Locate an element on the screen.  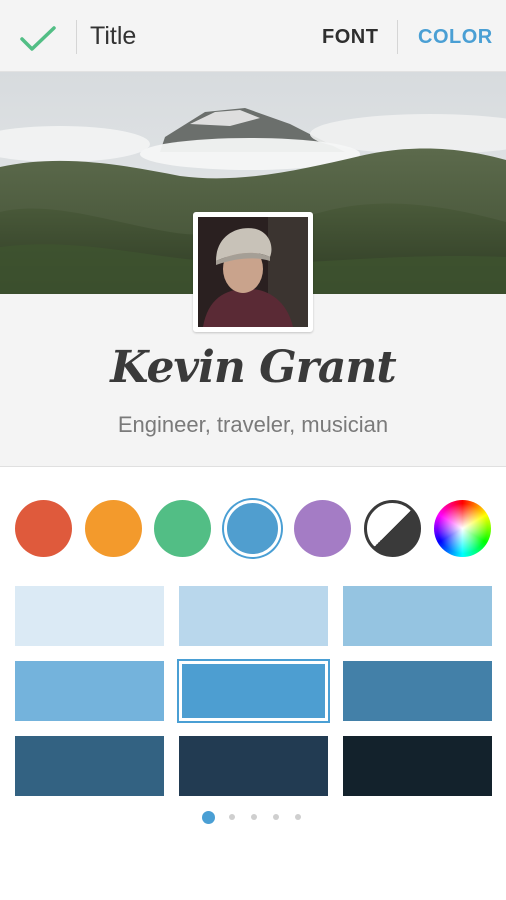
profile-bio: Engineer, traveler, musician is located at coordinates (253, 425).